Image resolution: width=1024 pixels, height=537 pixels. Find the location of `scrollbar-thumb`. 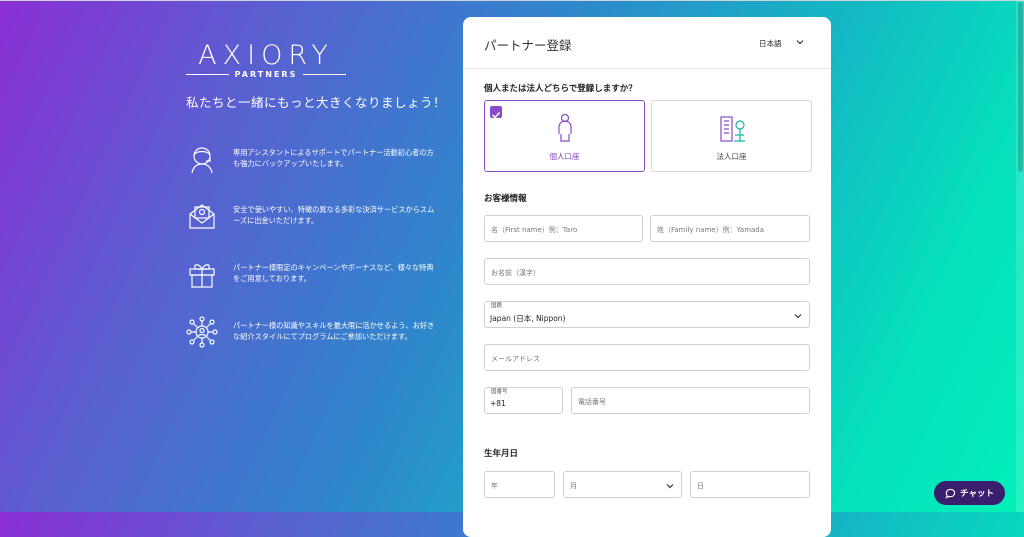

scrollbar-thumb is located at coordinates (1020, 87).